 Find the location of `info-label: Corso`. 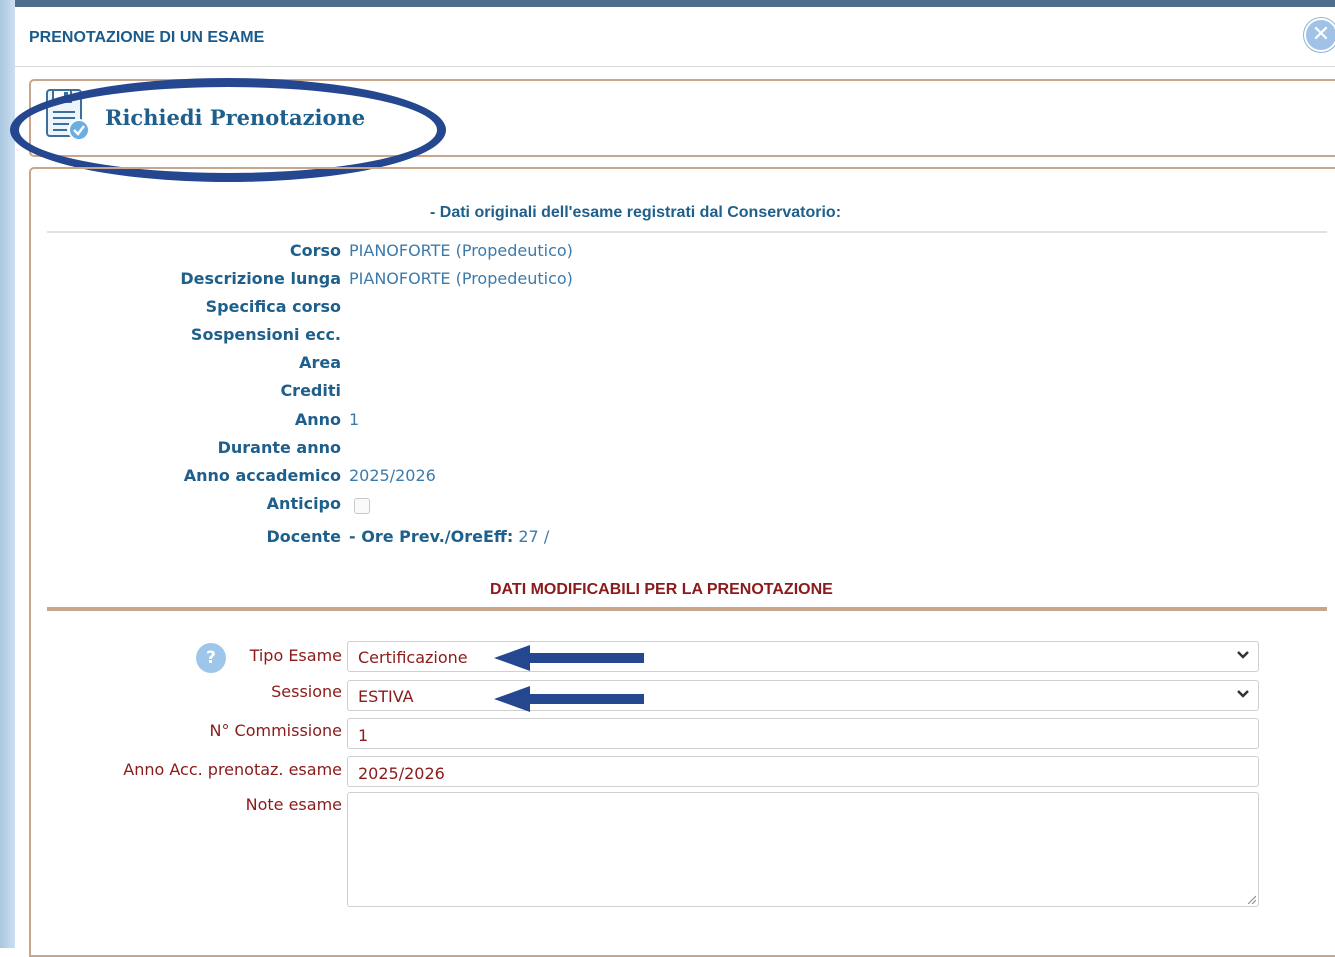

info-label: Corso is located at coordinates (315, 250).